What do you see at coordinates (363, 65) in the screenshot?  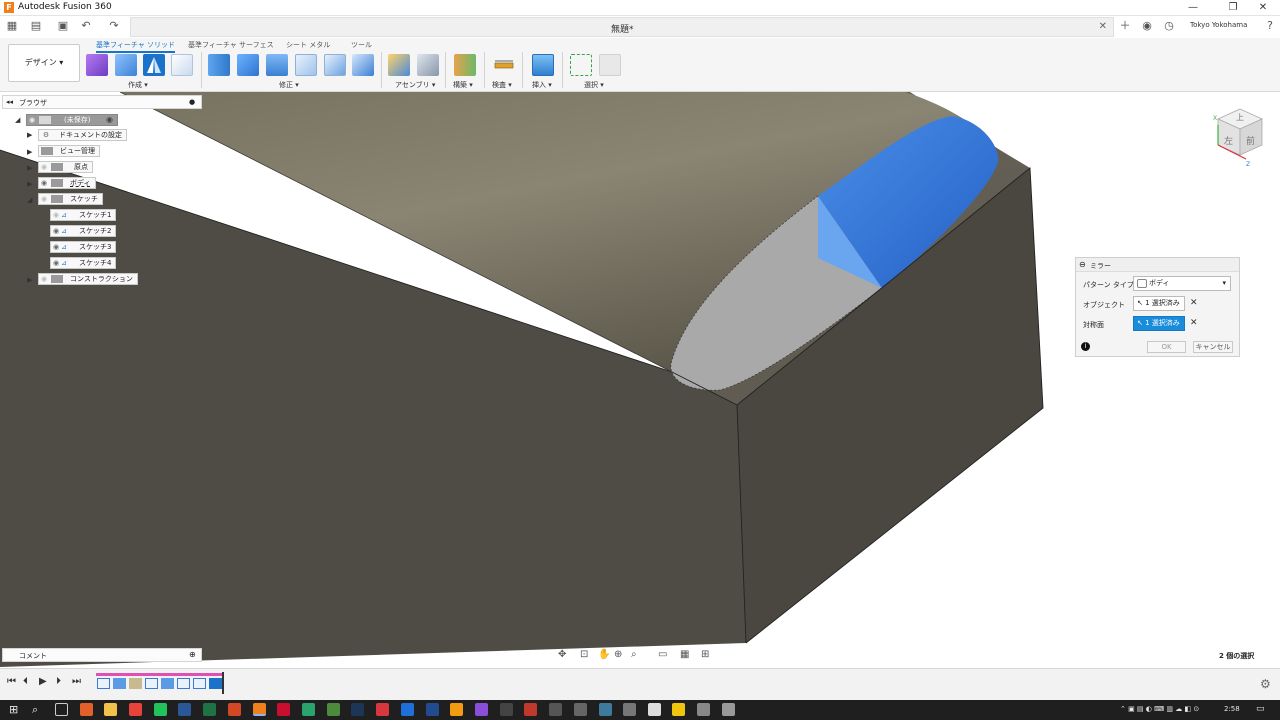 I see `split-icon` at bounding box center [363, 65].